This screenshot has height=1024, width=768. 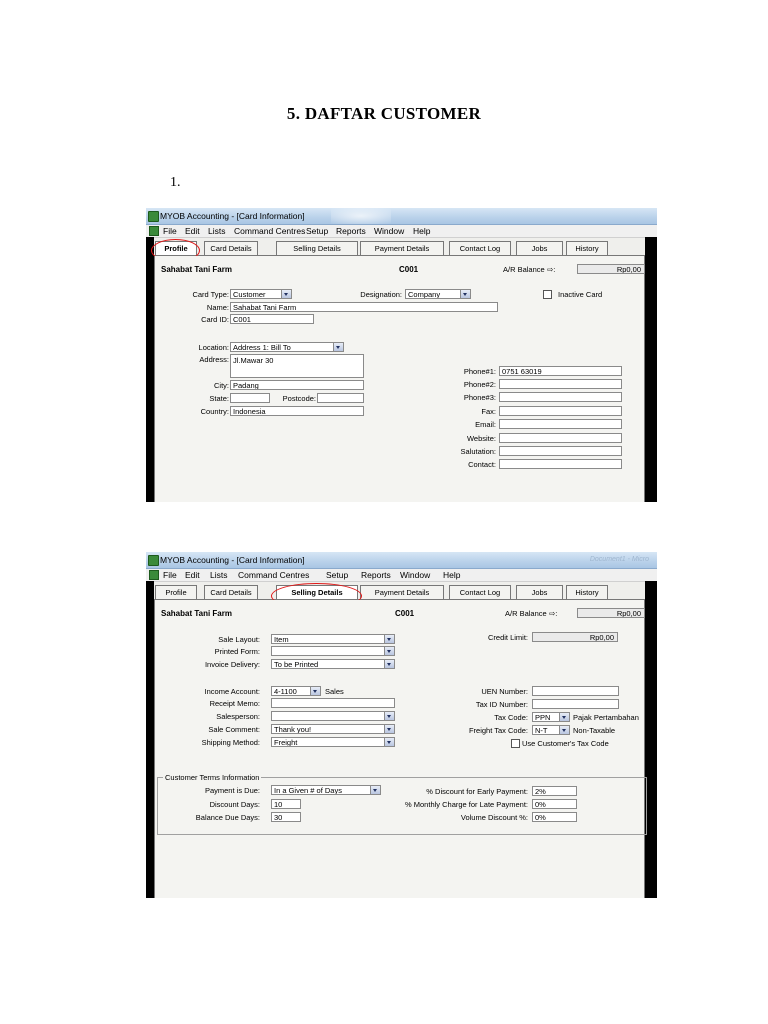 What do you see at coordinates (272, 319) in the screenshot?
I see `card-id-field: C001` at bounding box center [272, 319].